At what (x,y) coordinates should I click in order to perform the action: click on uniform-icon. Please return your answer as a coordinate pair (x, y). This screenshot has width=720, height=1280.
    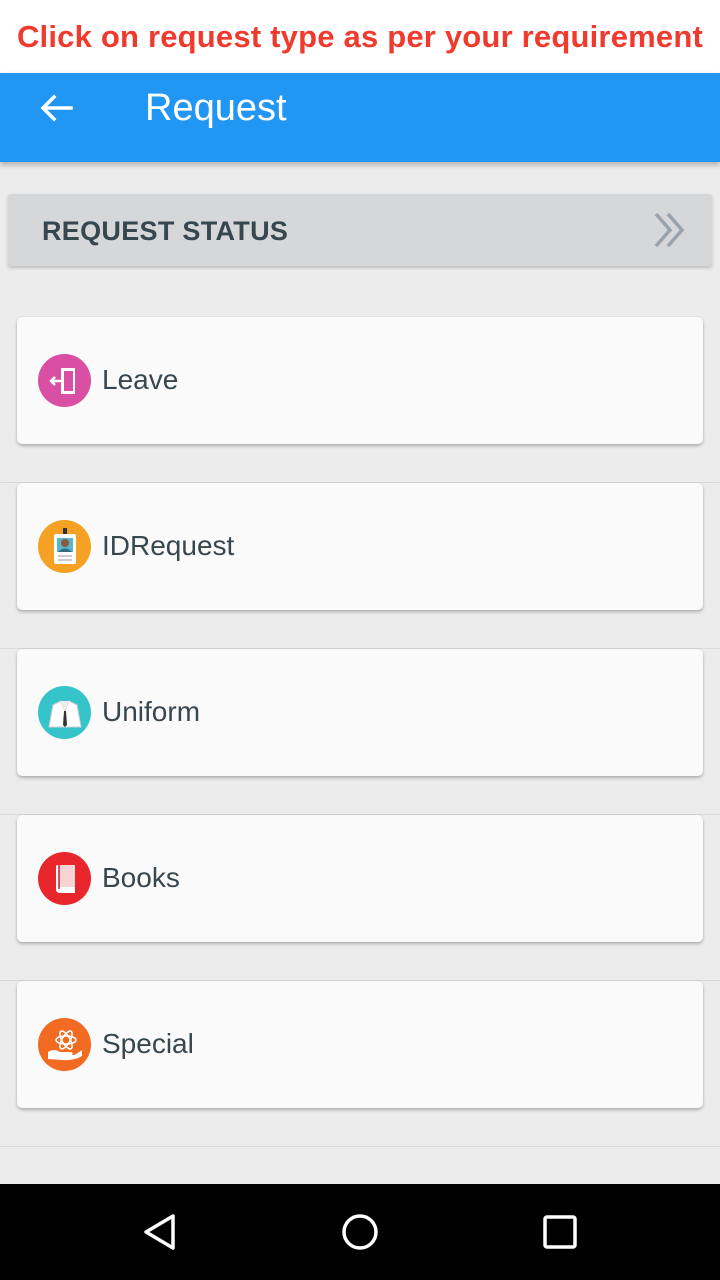
    Looking at the image, I should click on (64, 712).